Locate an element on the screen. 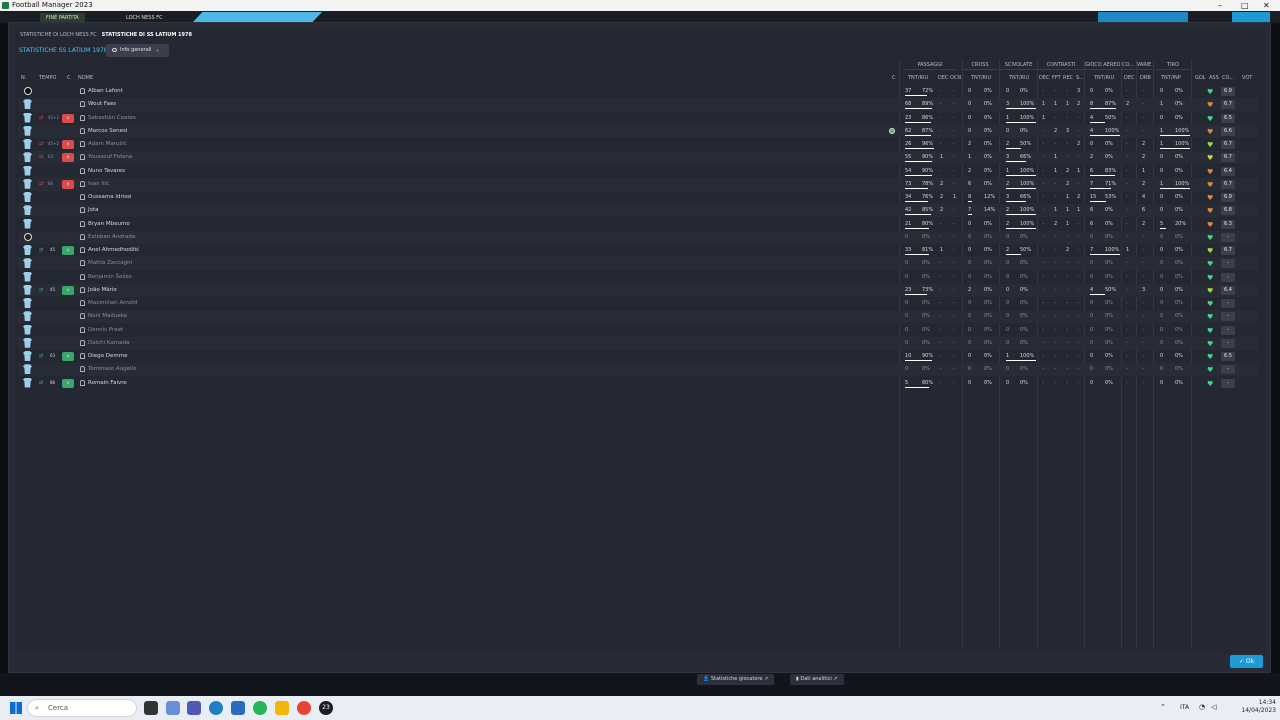 The width and height of the screenshot is (1280, 720). player-name: Mattia Zaccagni is located at coordinates (110, 263).